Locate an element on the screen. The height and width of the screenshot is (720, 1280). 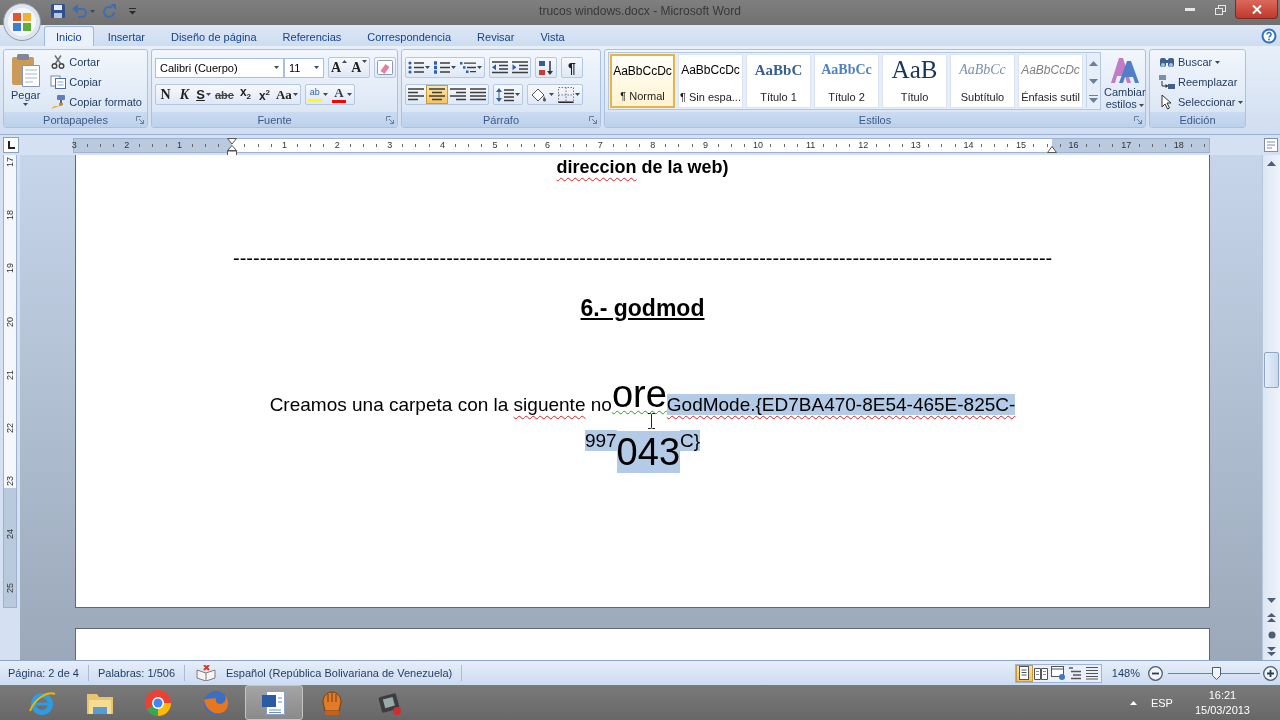
print-layout-icon is located at coordinates (1024, 673).